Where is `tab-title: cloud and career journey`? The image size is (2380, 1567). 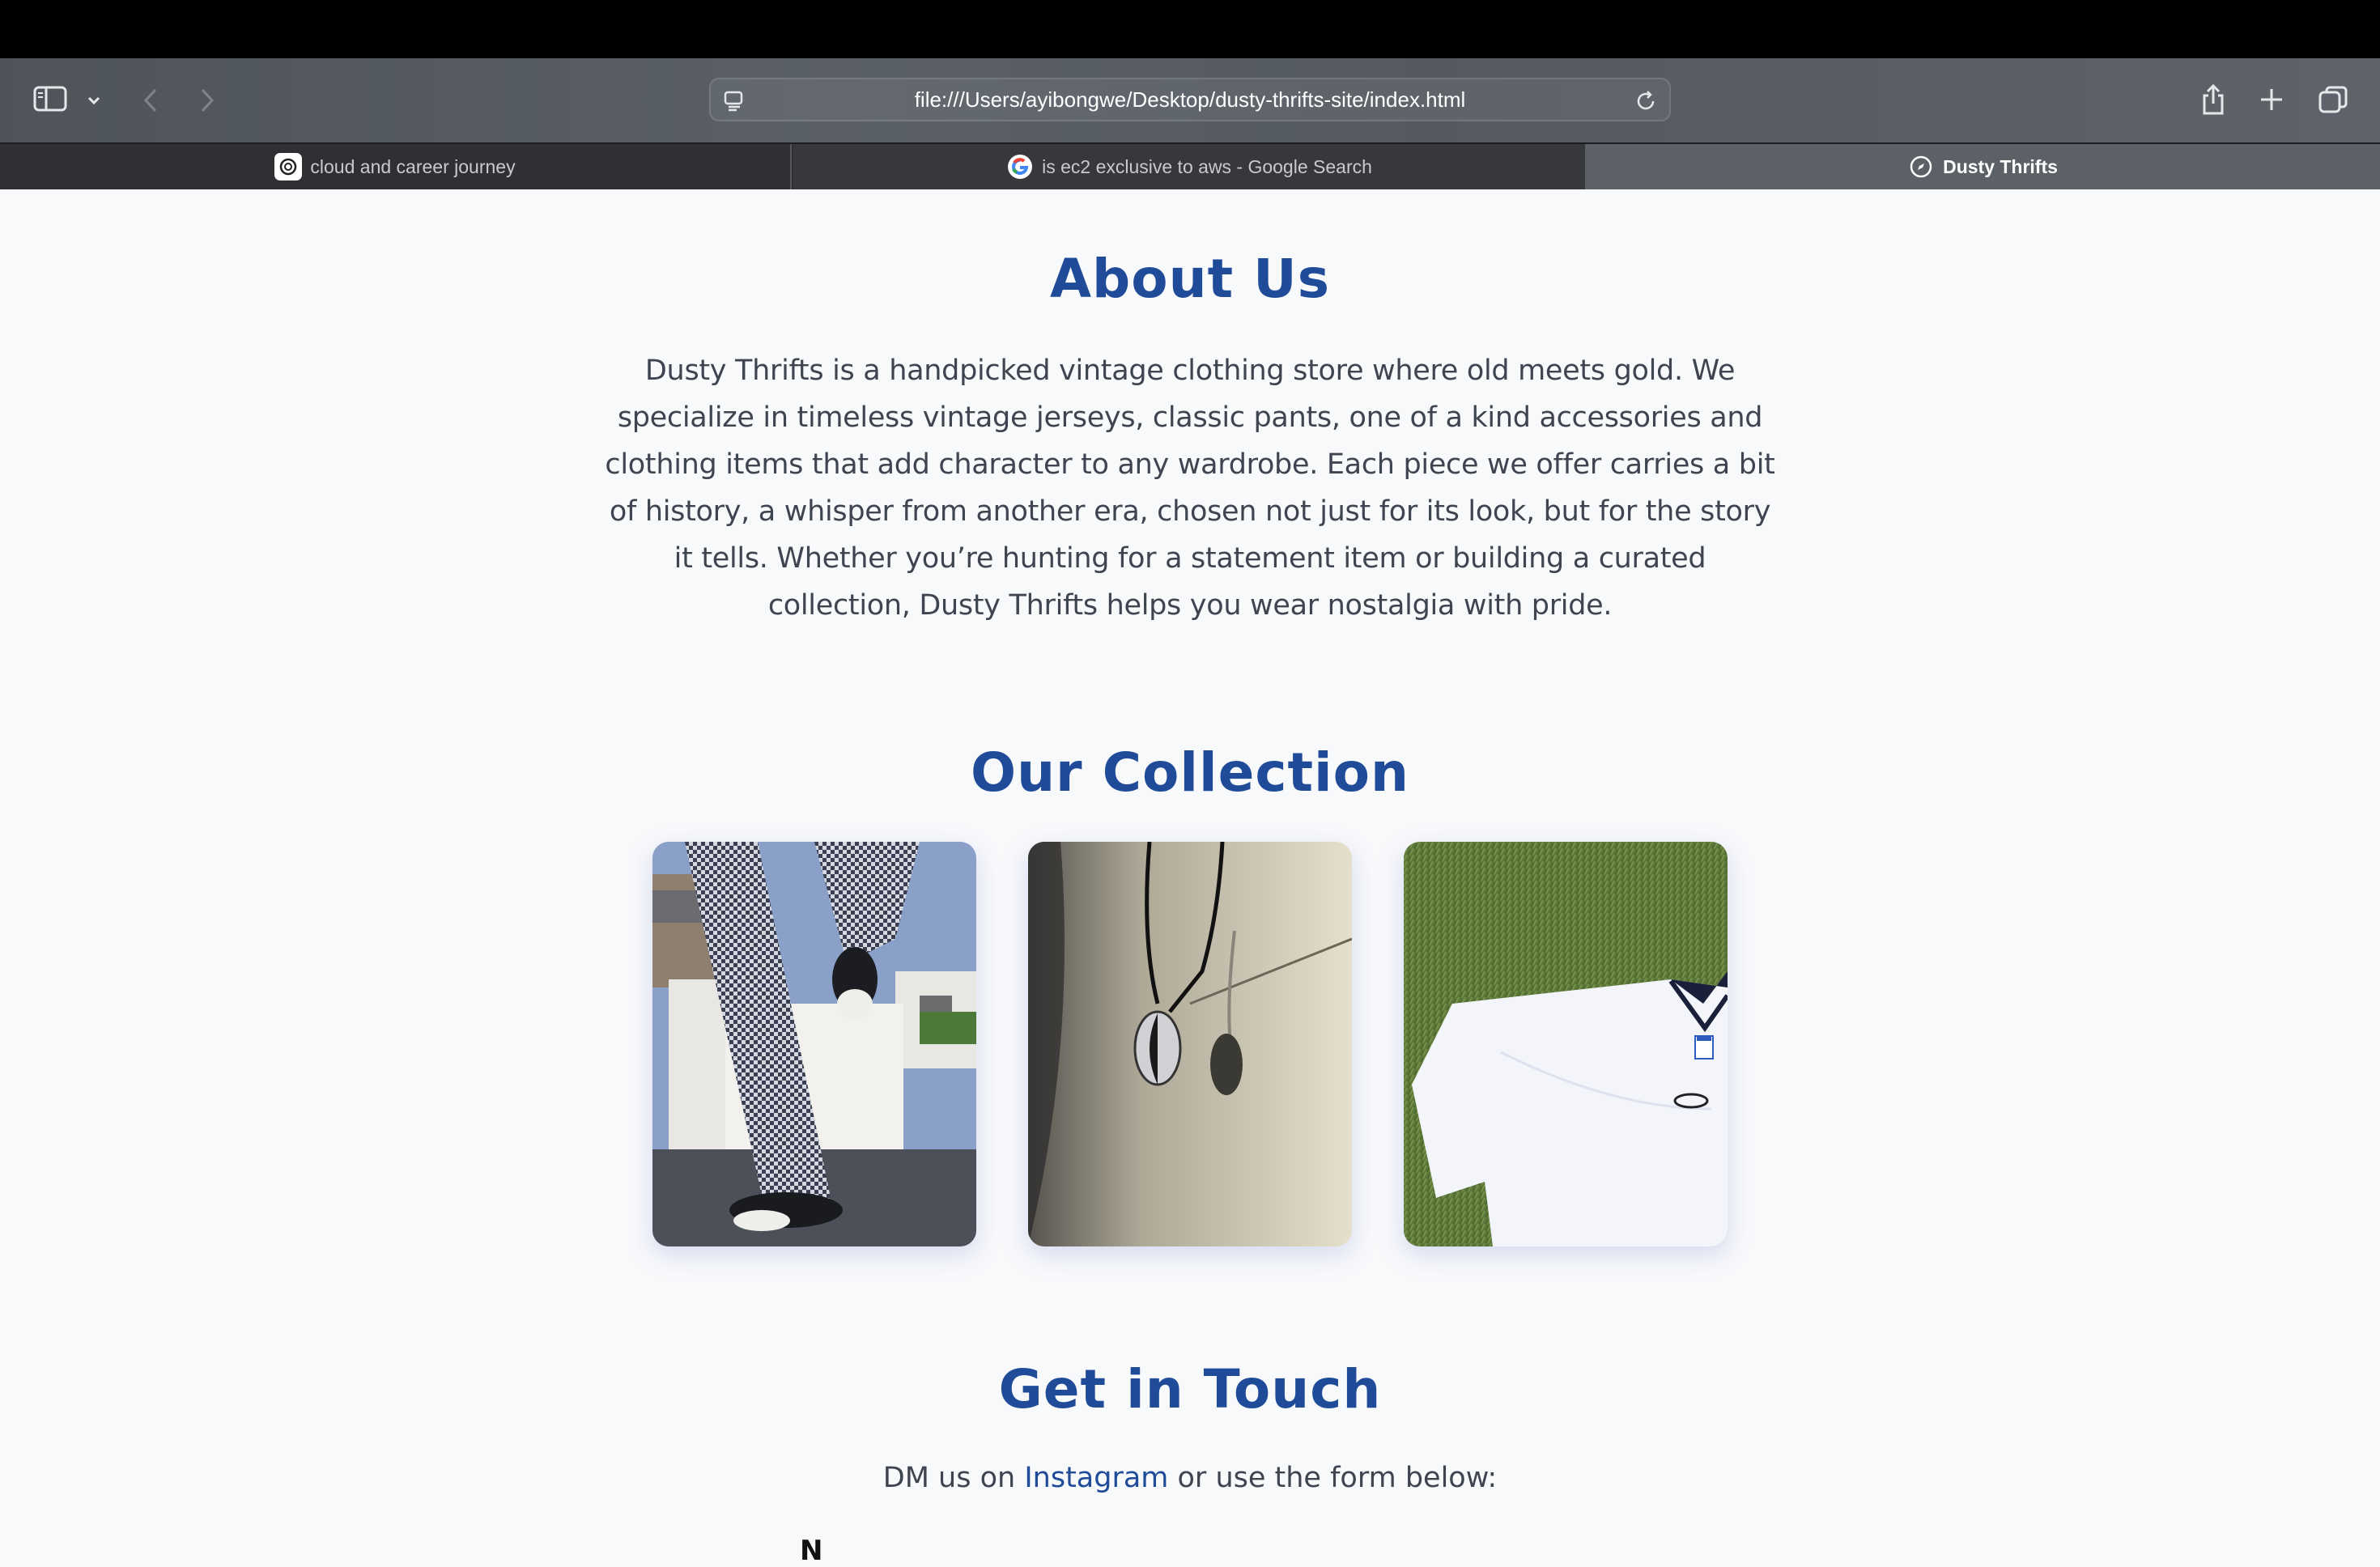 tab-title: cloud and career journey is located at coordinates (413, 166).